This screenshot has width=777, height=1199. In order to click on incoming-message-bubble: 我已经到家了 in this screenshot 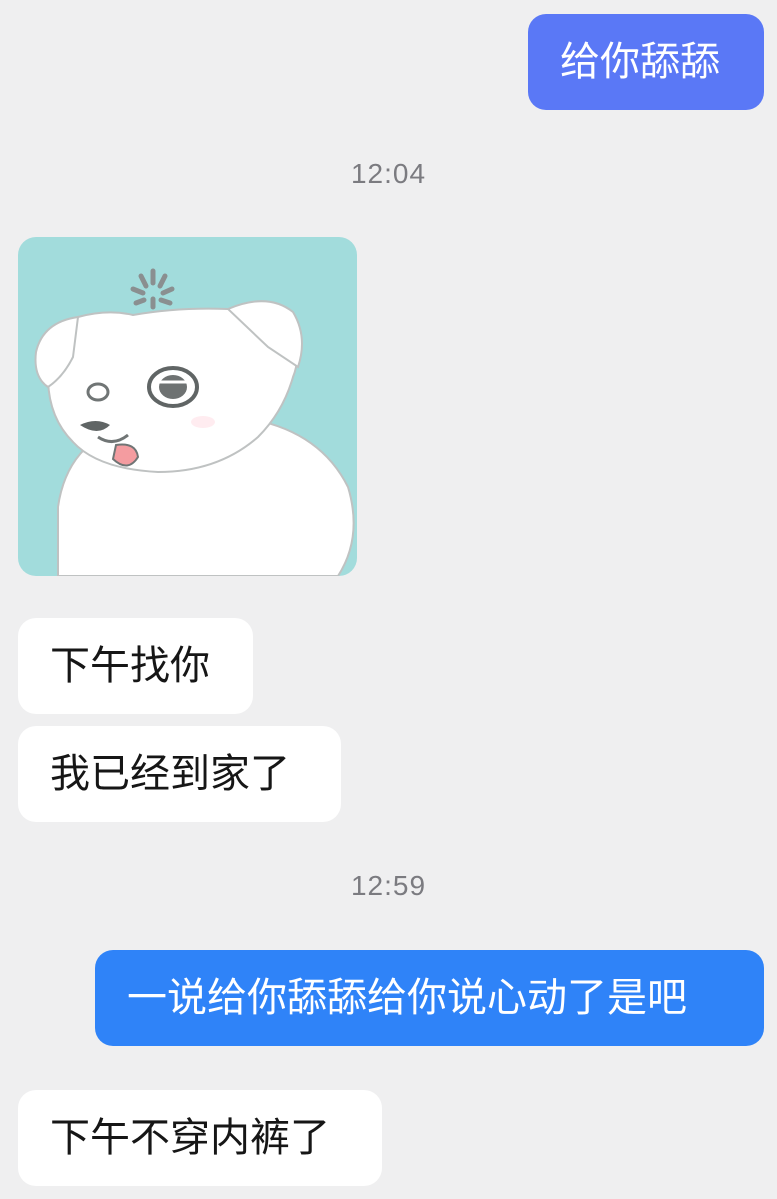, I will do `click(179, 774)`.